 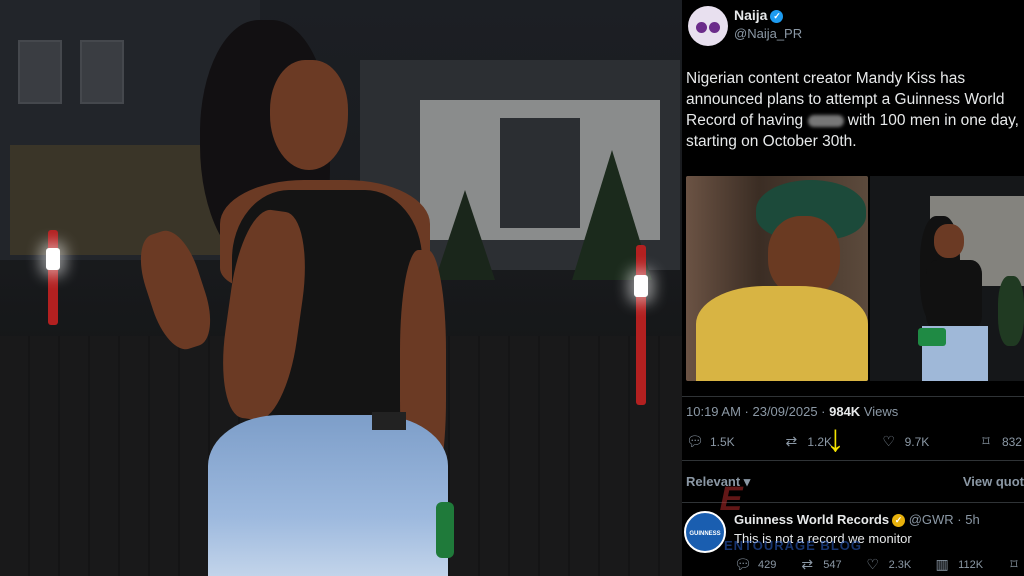 I want to click on like-button: ♡ 9.7K, so click(x=905, y=441).